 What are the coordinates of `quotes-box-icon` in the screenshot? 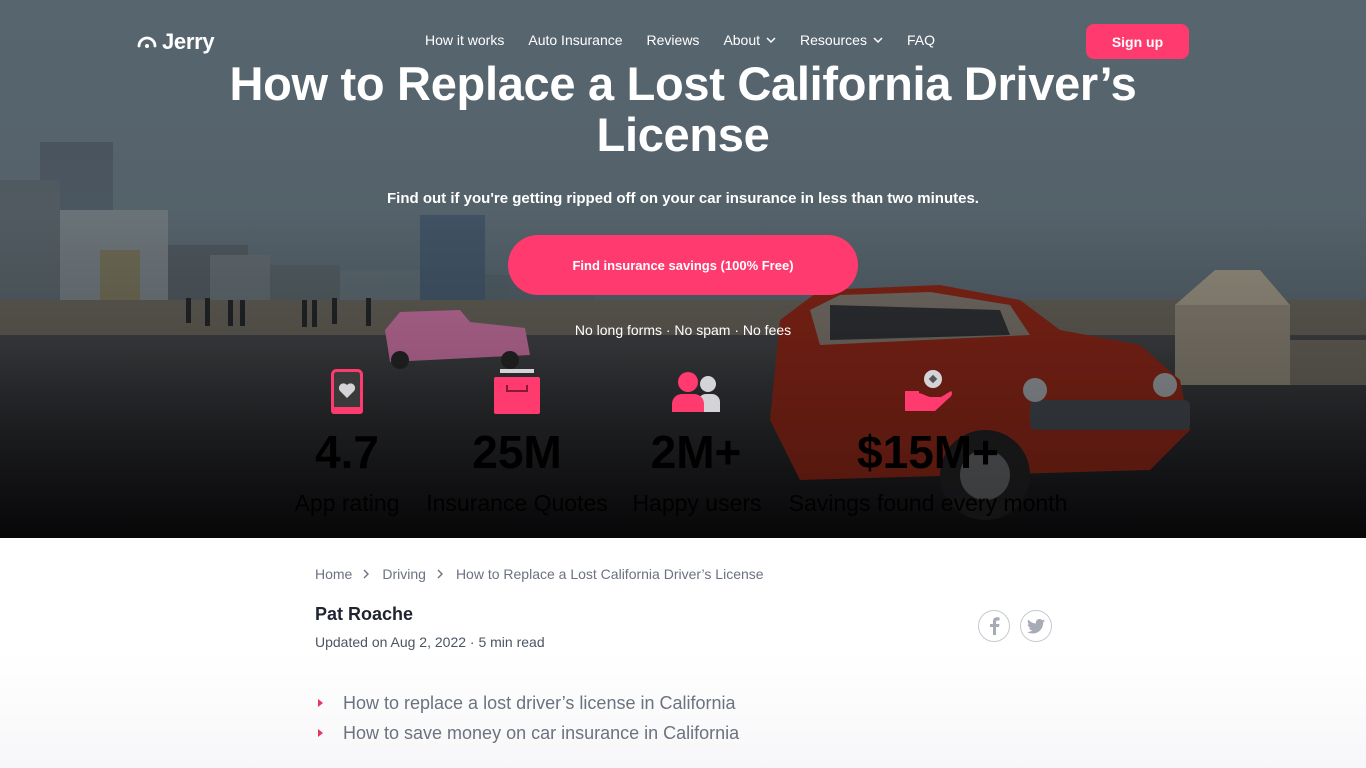 It's located at (517, 391).